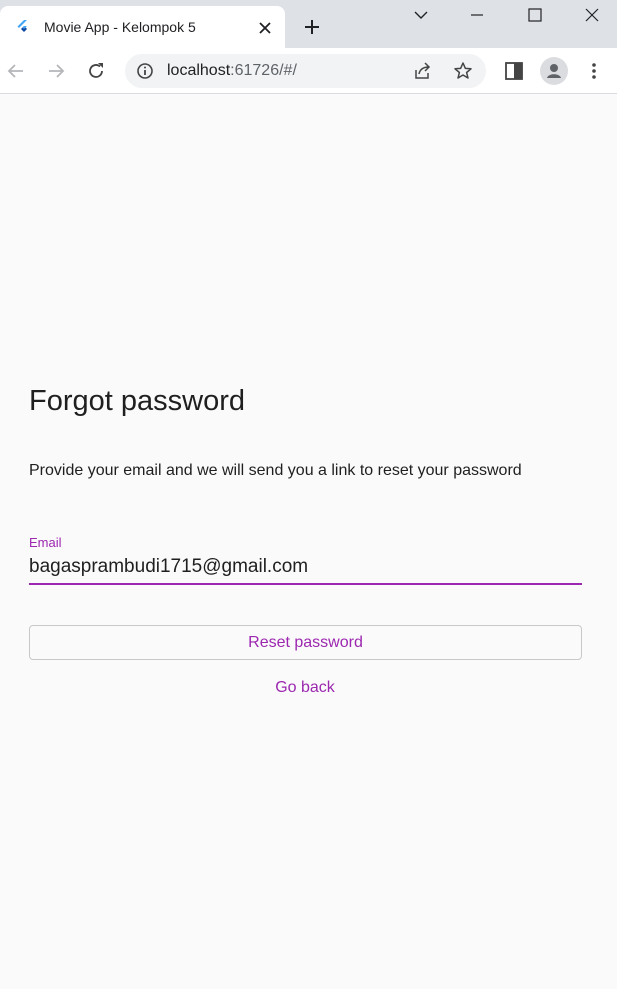 The height and width of the screenshot is (989, 617). I want to click on back-icon, so click(16, 71).